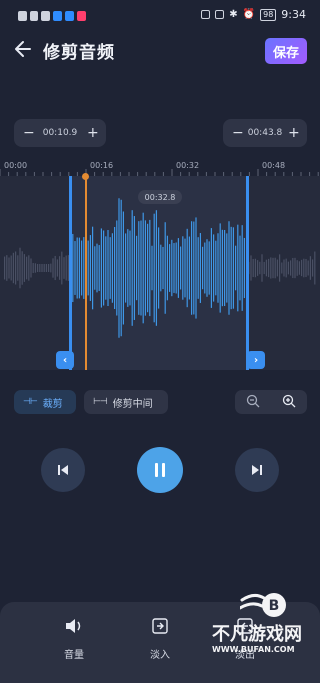  I want to click on trim-mode-label: 裁剪, so click(52, 404).